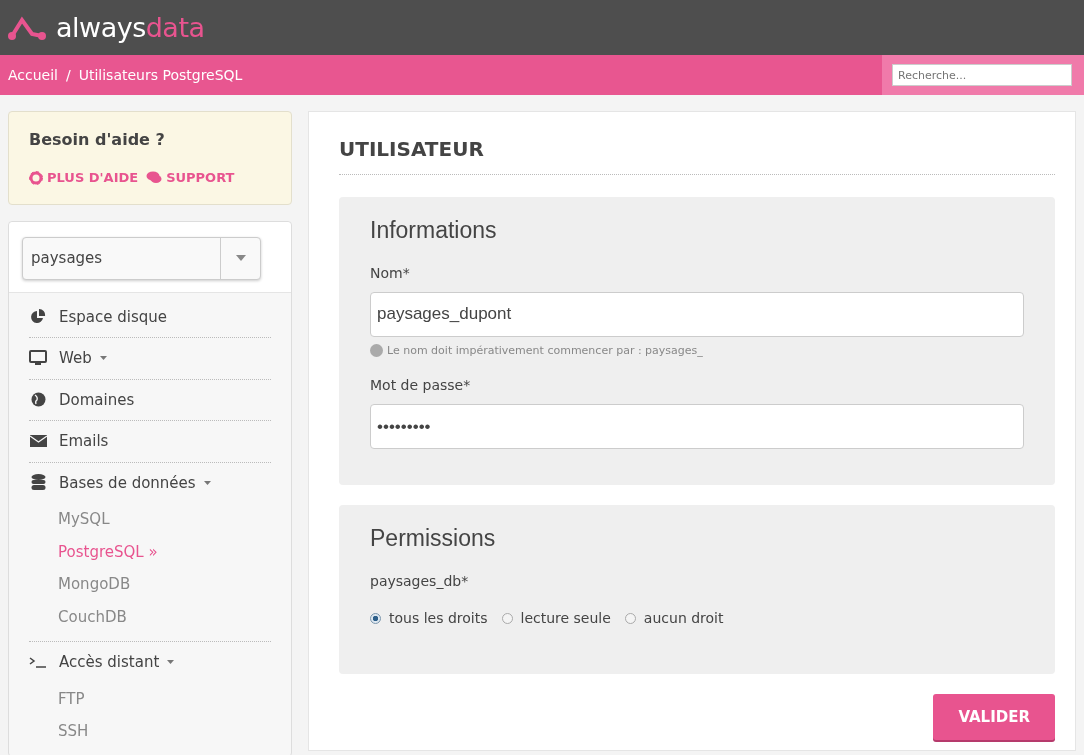 The width and height of the screenshot is (1084, 755). What do you see at coordinates (33, 75) in the screenshot?
I see `breadcrumb-link: Accueil` at bounding box center [33, 75].